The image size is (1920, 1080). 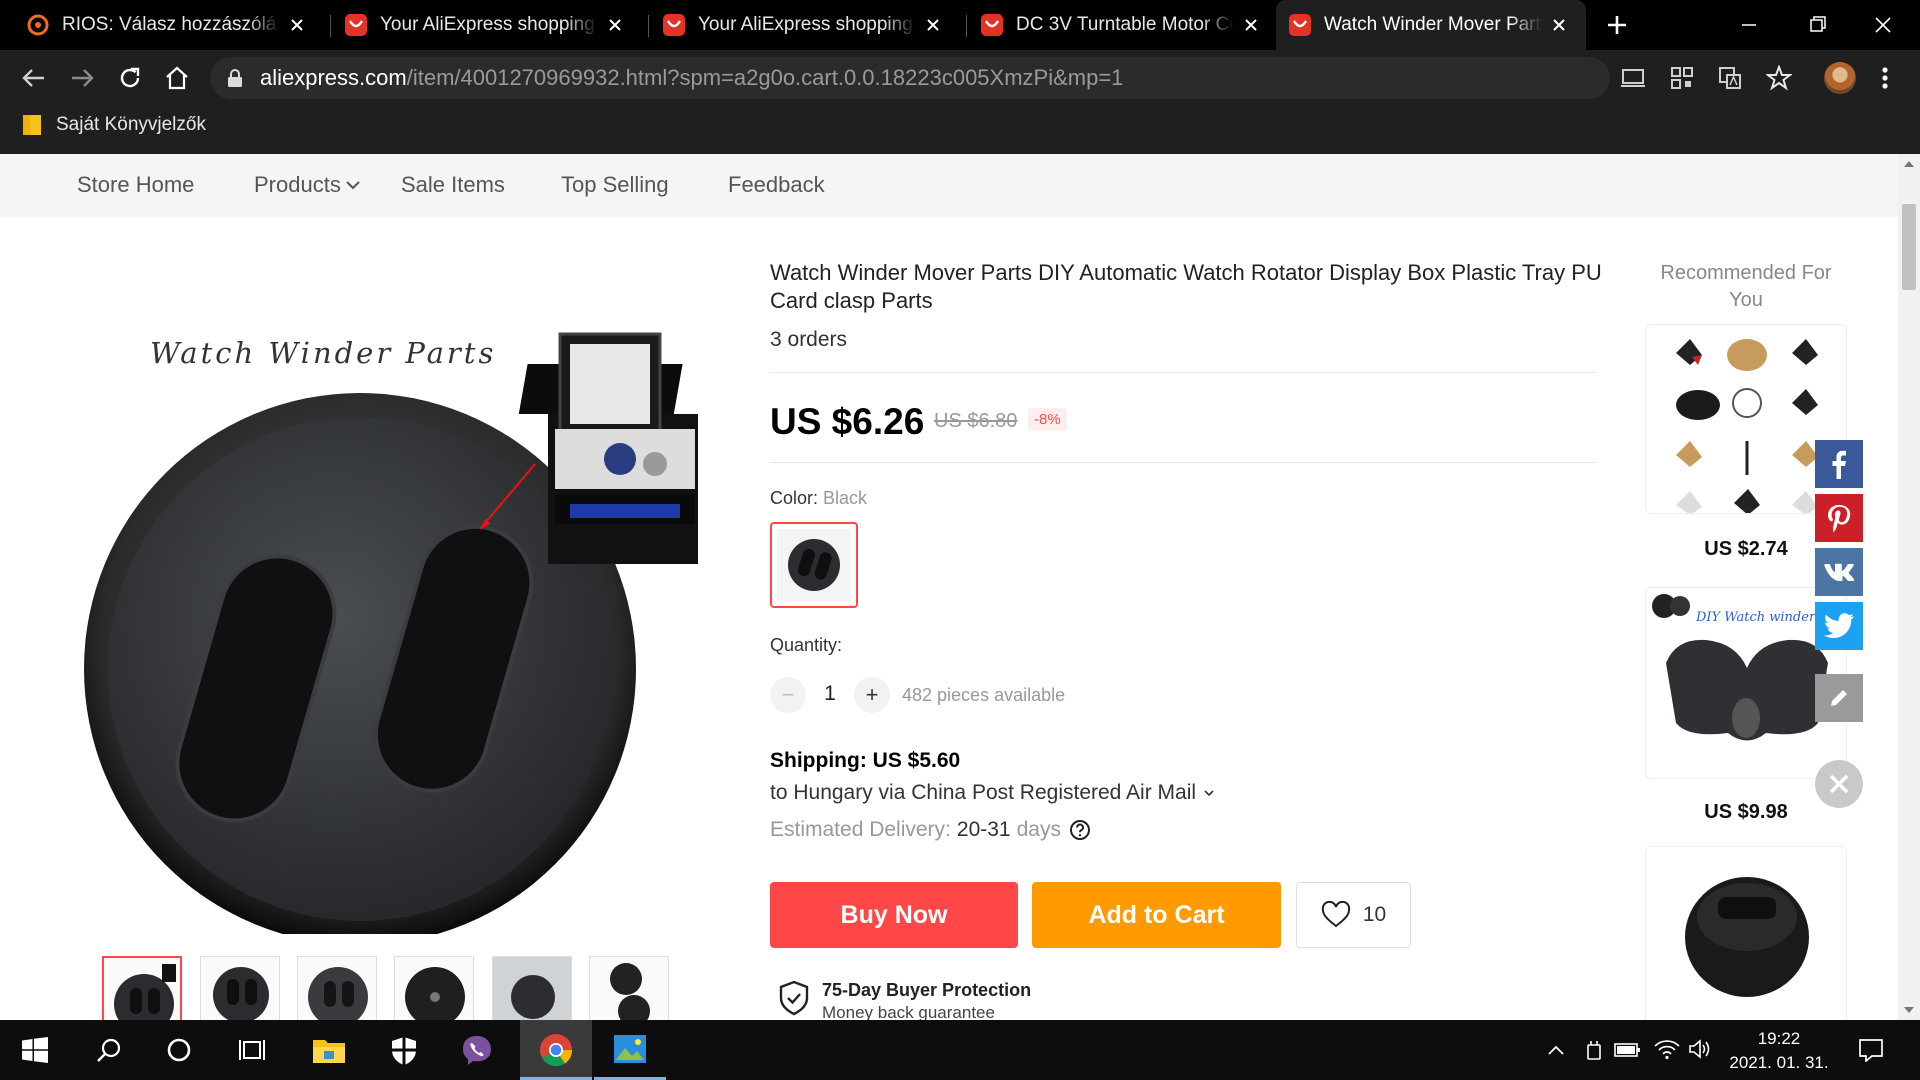 What do you see at coordinates (788, 695) in the screenshot?
I see `quantity-decrement: −` at bounding box center [788, 695].